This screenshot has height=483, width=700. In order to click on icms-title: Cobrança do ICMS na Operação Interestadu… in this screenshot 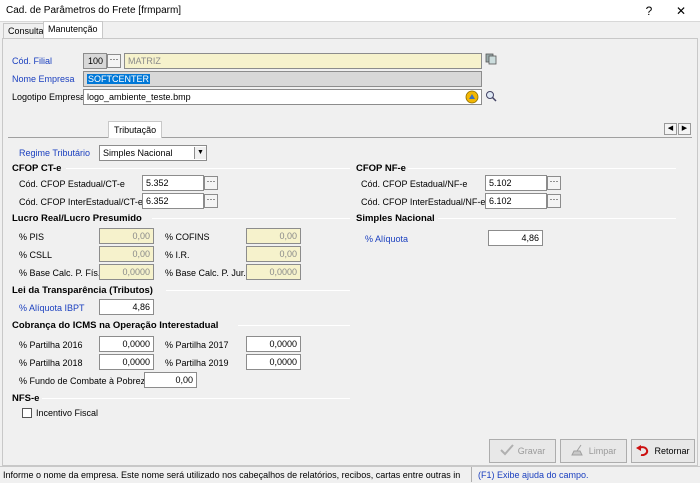, I will do `click(115, 325)`.